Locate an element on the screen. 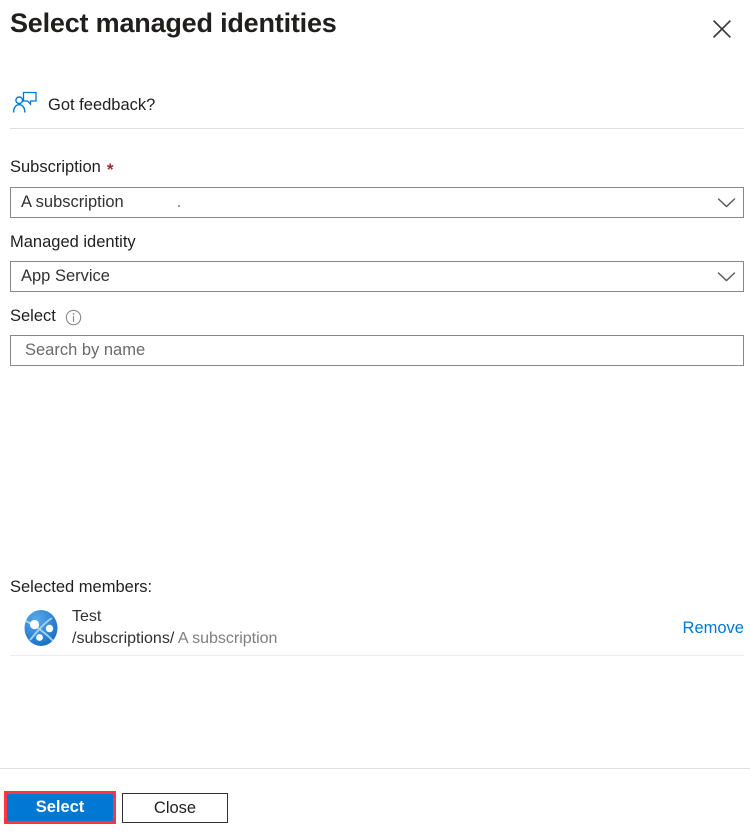 The image size is (750, 835). footer-actions: Select is located at coordinates (375, 802).